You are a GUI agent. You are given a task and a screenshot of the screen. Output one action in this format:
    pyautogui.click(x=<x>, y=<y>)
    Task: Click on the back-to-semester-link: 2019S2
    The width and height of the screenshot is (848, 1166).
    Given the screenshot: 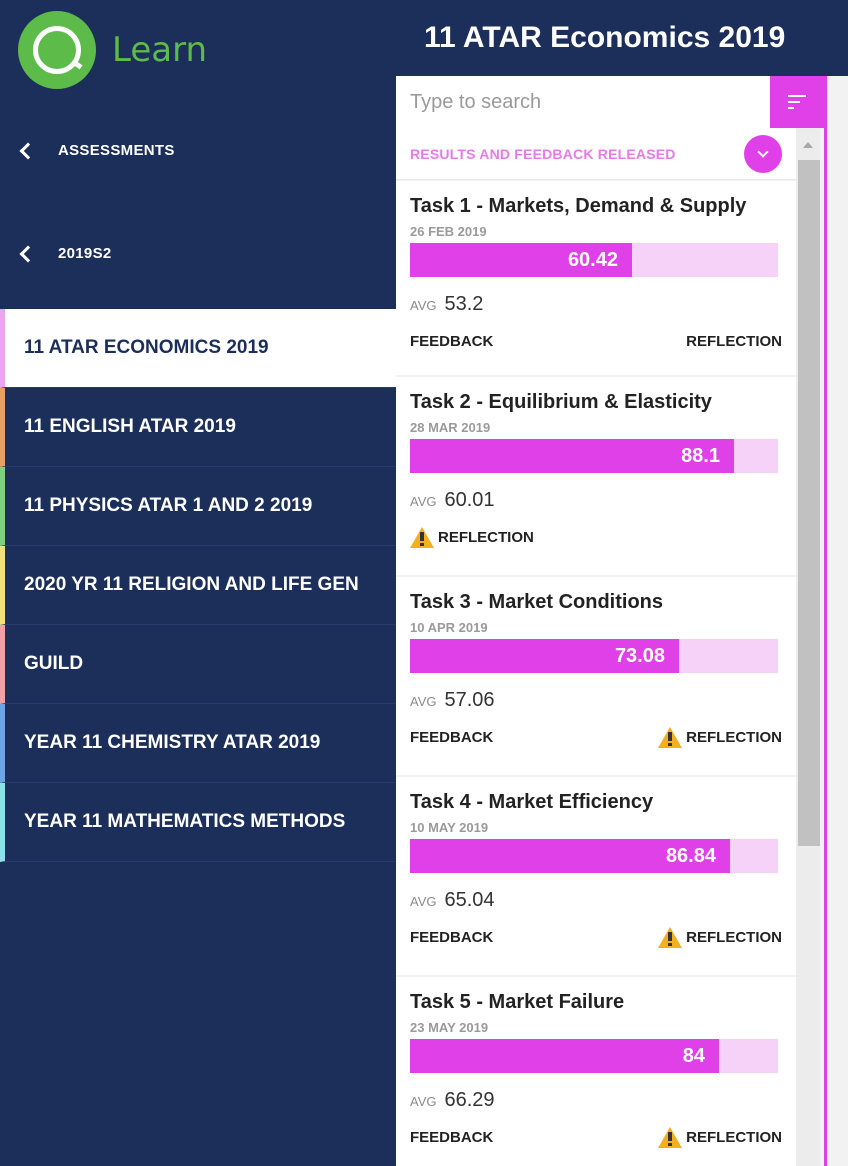 What is the action you would take?
    pyautogui.click(x=65, y=253)
    